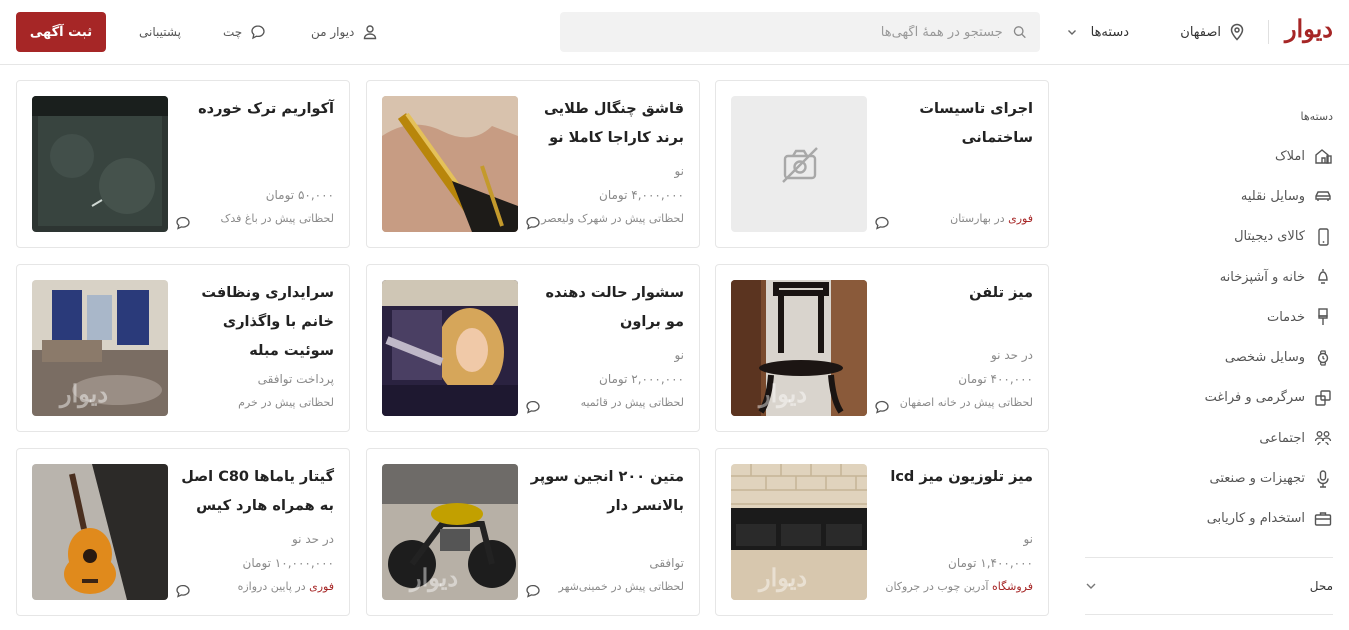  I want to click on ad-location-text: آدرین چوب در جروکان, so click(938, 586).